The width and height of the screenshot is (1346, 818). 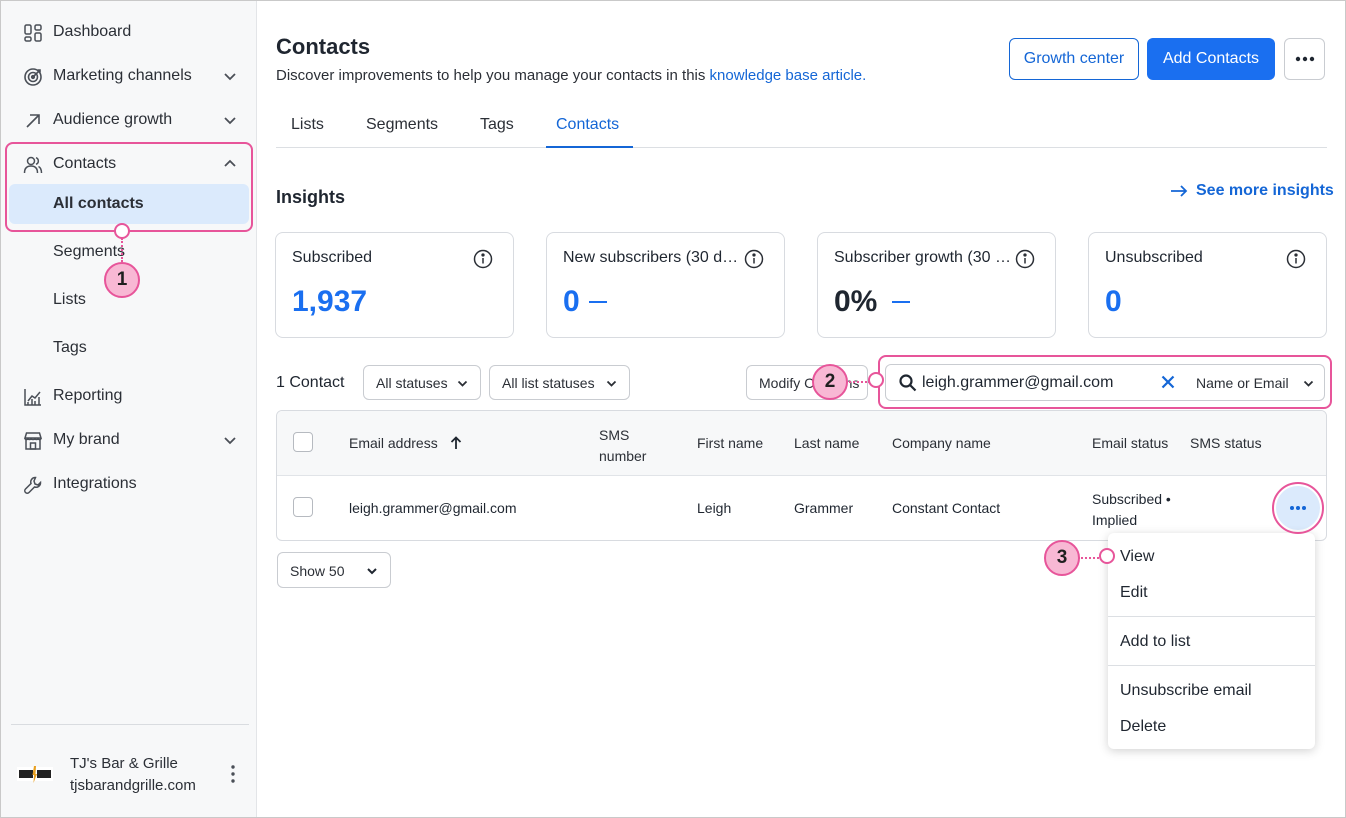 What do you see at coordinates (622, 446) in the screenshot?
I see `header-sms-number: SMS number` at bounding box center [622, 446].